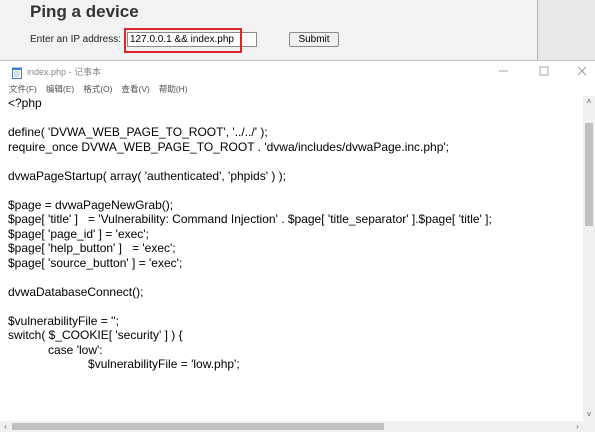 This screenshot has width=595, height=432. What do you see at coordinates (60, 89) in the screenshot?
I see `menu-edit: 编辑(E)` at bounding box center [60, 89].